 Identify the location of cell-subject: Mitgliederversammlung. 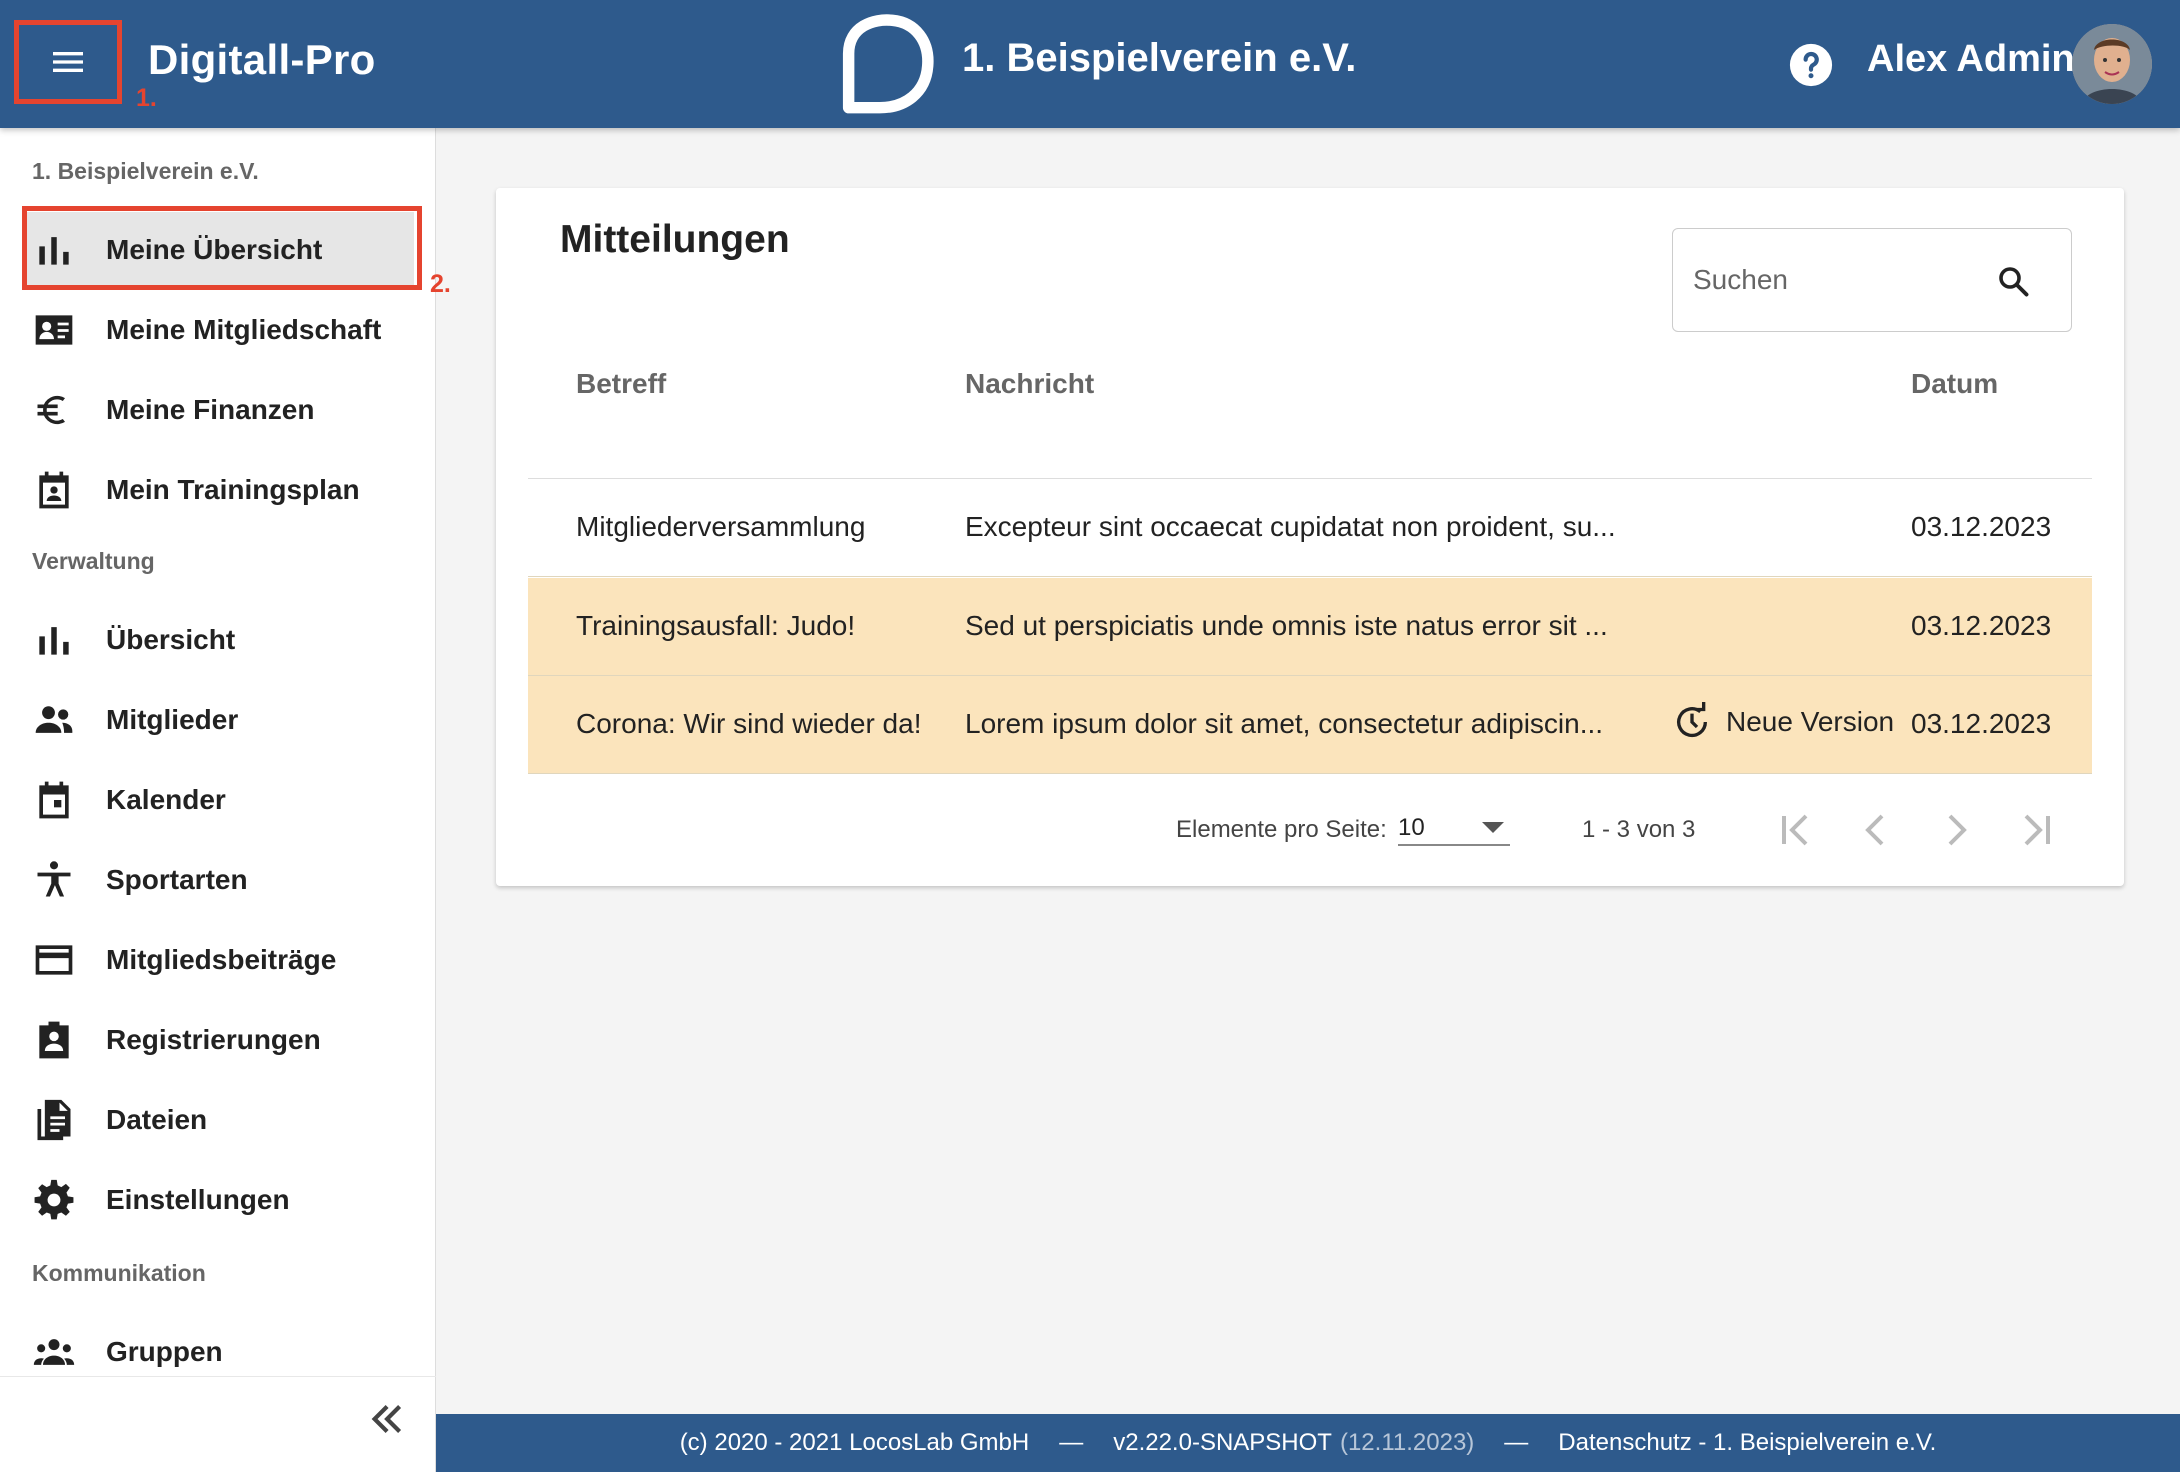
(721, 526).